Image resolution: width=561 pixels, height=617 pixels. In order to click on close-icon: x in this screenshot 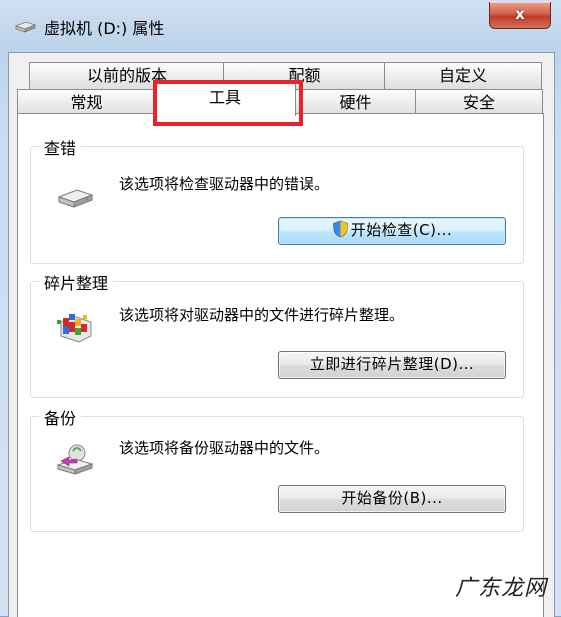, I will do `click(520, 14)`.